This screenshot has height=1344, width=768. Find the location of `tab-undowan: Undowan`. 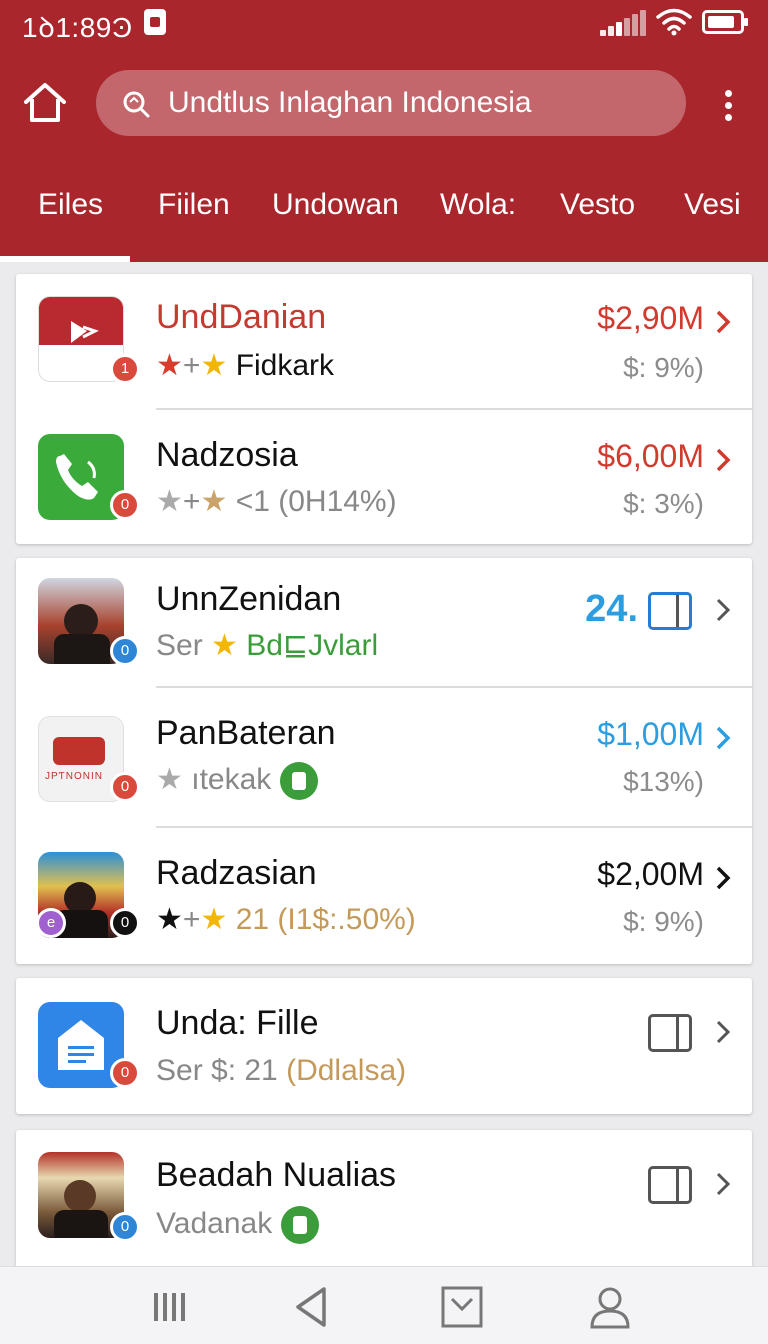

tab-undowan: Undowan is located at coordinates (335, 205).